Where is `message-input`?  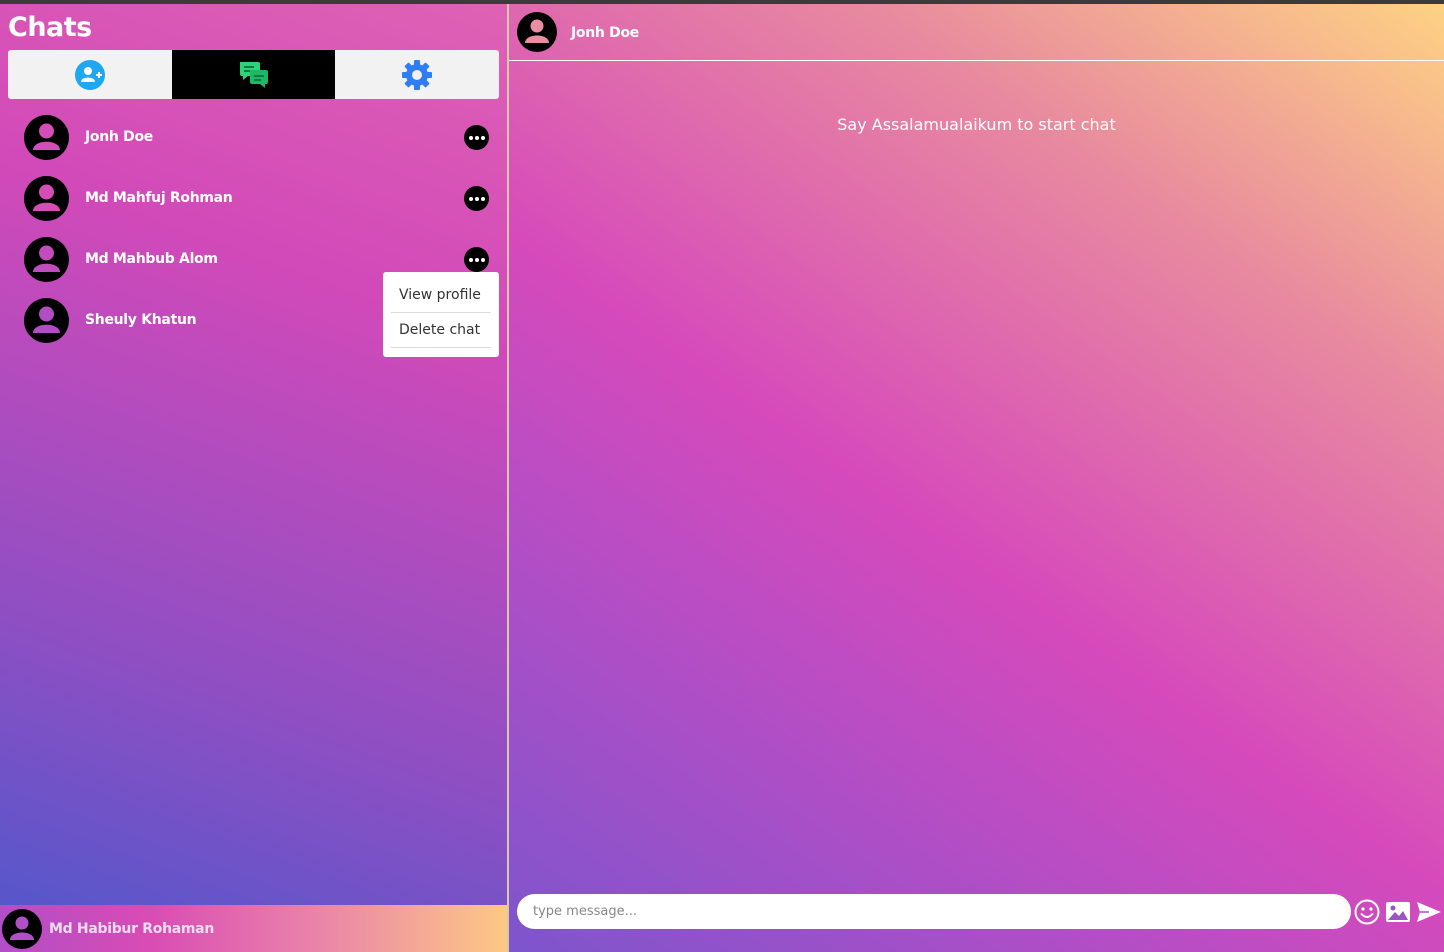
message-input is located at coordinates (934, 911).